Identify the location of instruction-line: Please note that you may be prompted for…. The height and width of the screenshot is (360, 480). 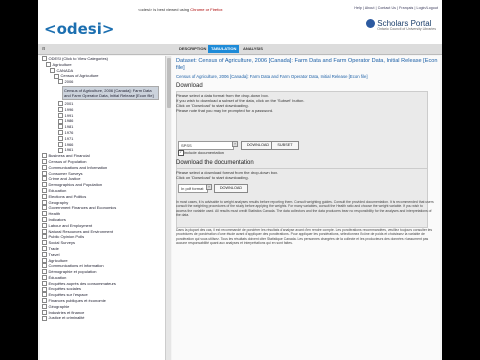
(225, 110).